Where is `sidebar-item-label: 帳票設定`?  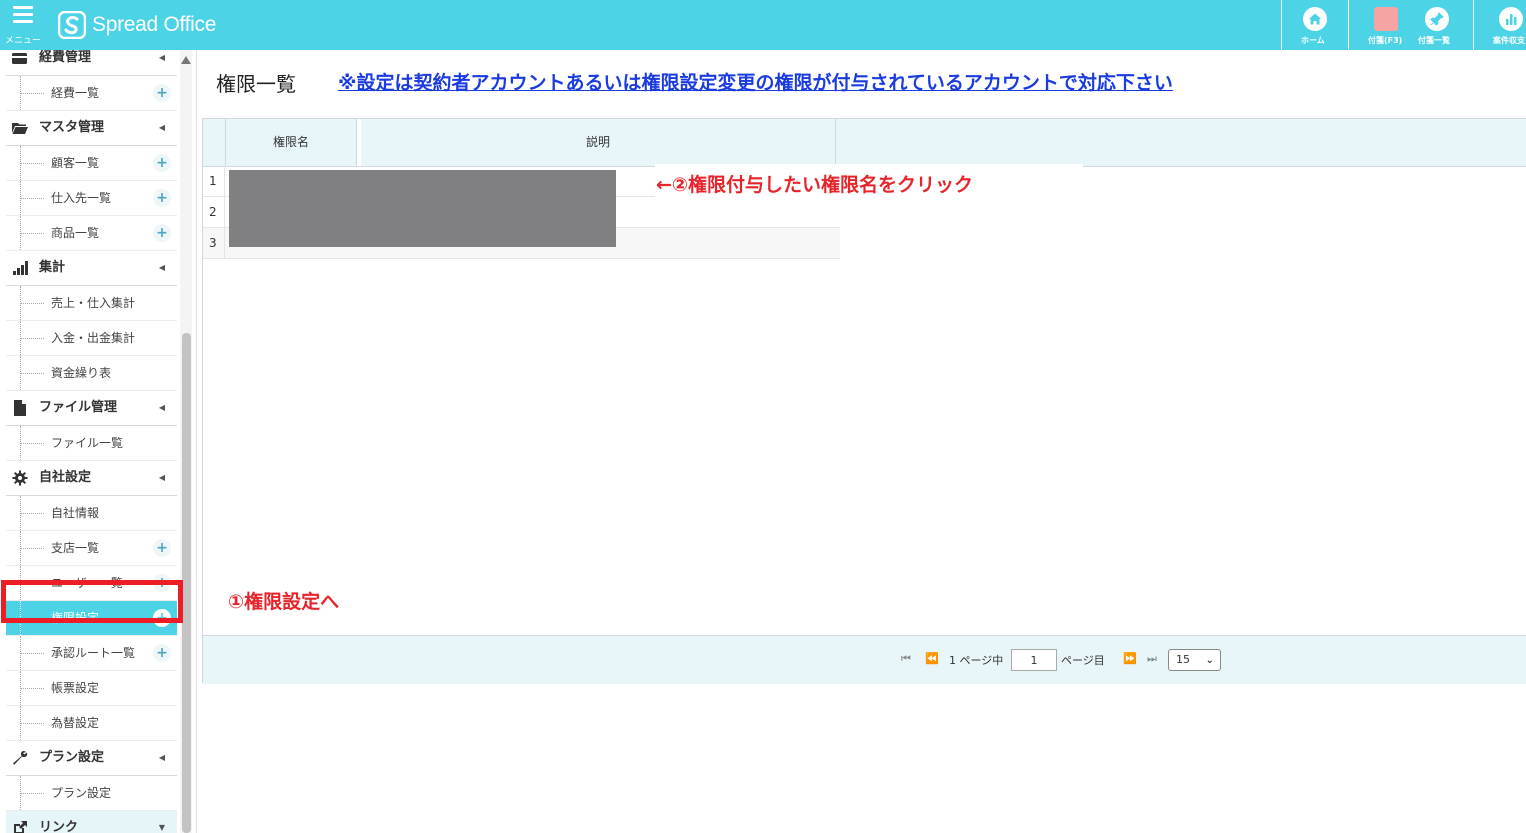 sidebar-item-label: 帳票設定 is located at coordinates (75, 688).